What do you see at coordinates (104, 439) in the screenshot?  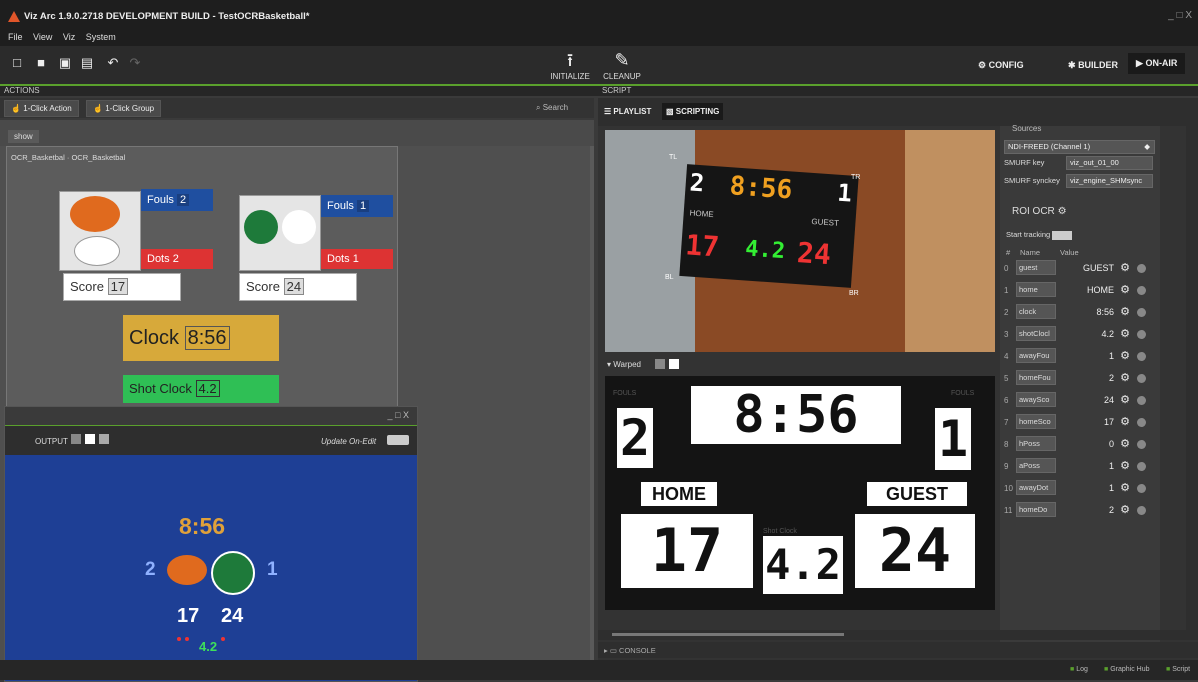 I see `checker-view-icon` at bounding box center [104, 439].